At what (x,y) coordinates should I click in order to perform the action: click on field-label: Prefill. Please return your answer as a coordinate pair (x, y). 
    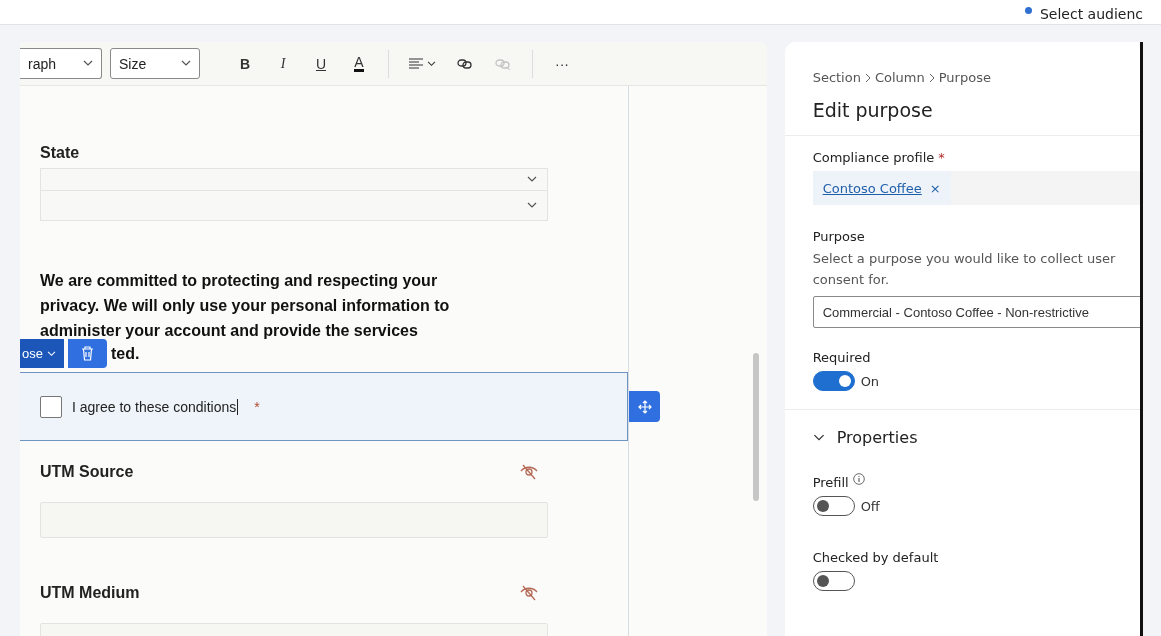
    Looking at the image, I should click on (830, 482).